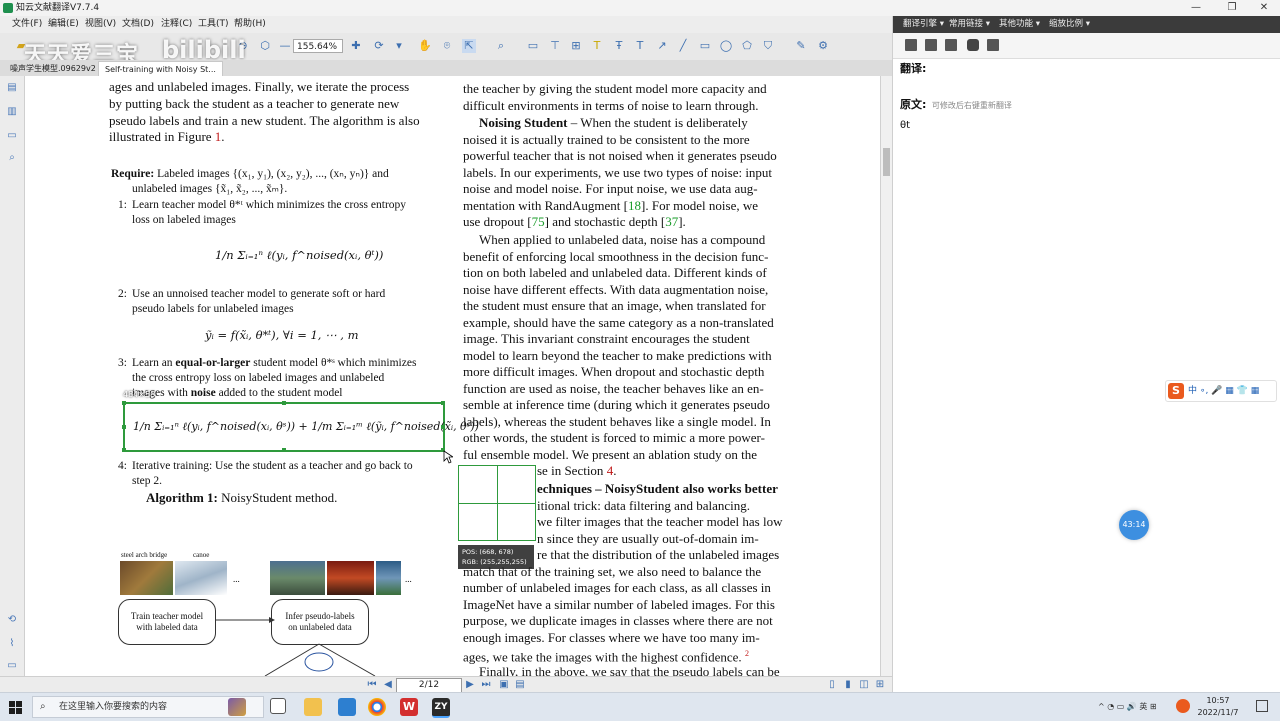 The width and height of the screenshot is (1280, 721). I want to click on minus-icon: —, so click(285, 46).